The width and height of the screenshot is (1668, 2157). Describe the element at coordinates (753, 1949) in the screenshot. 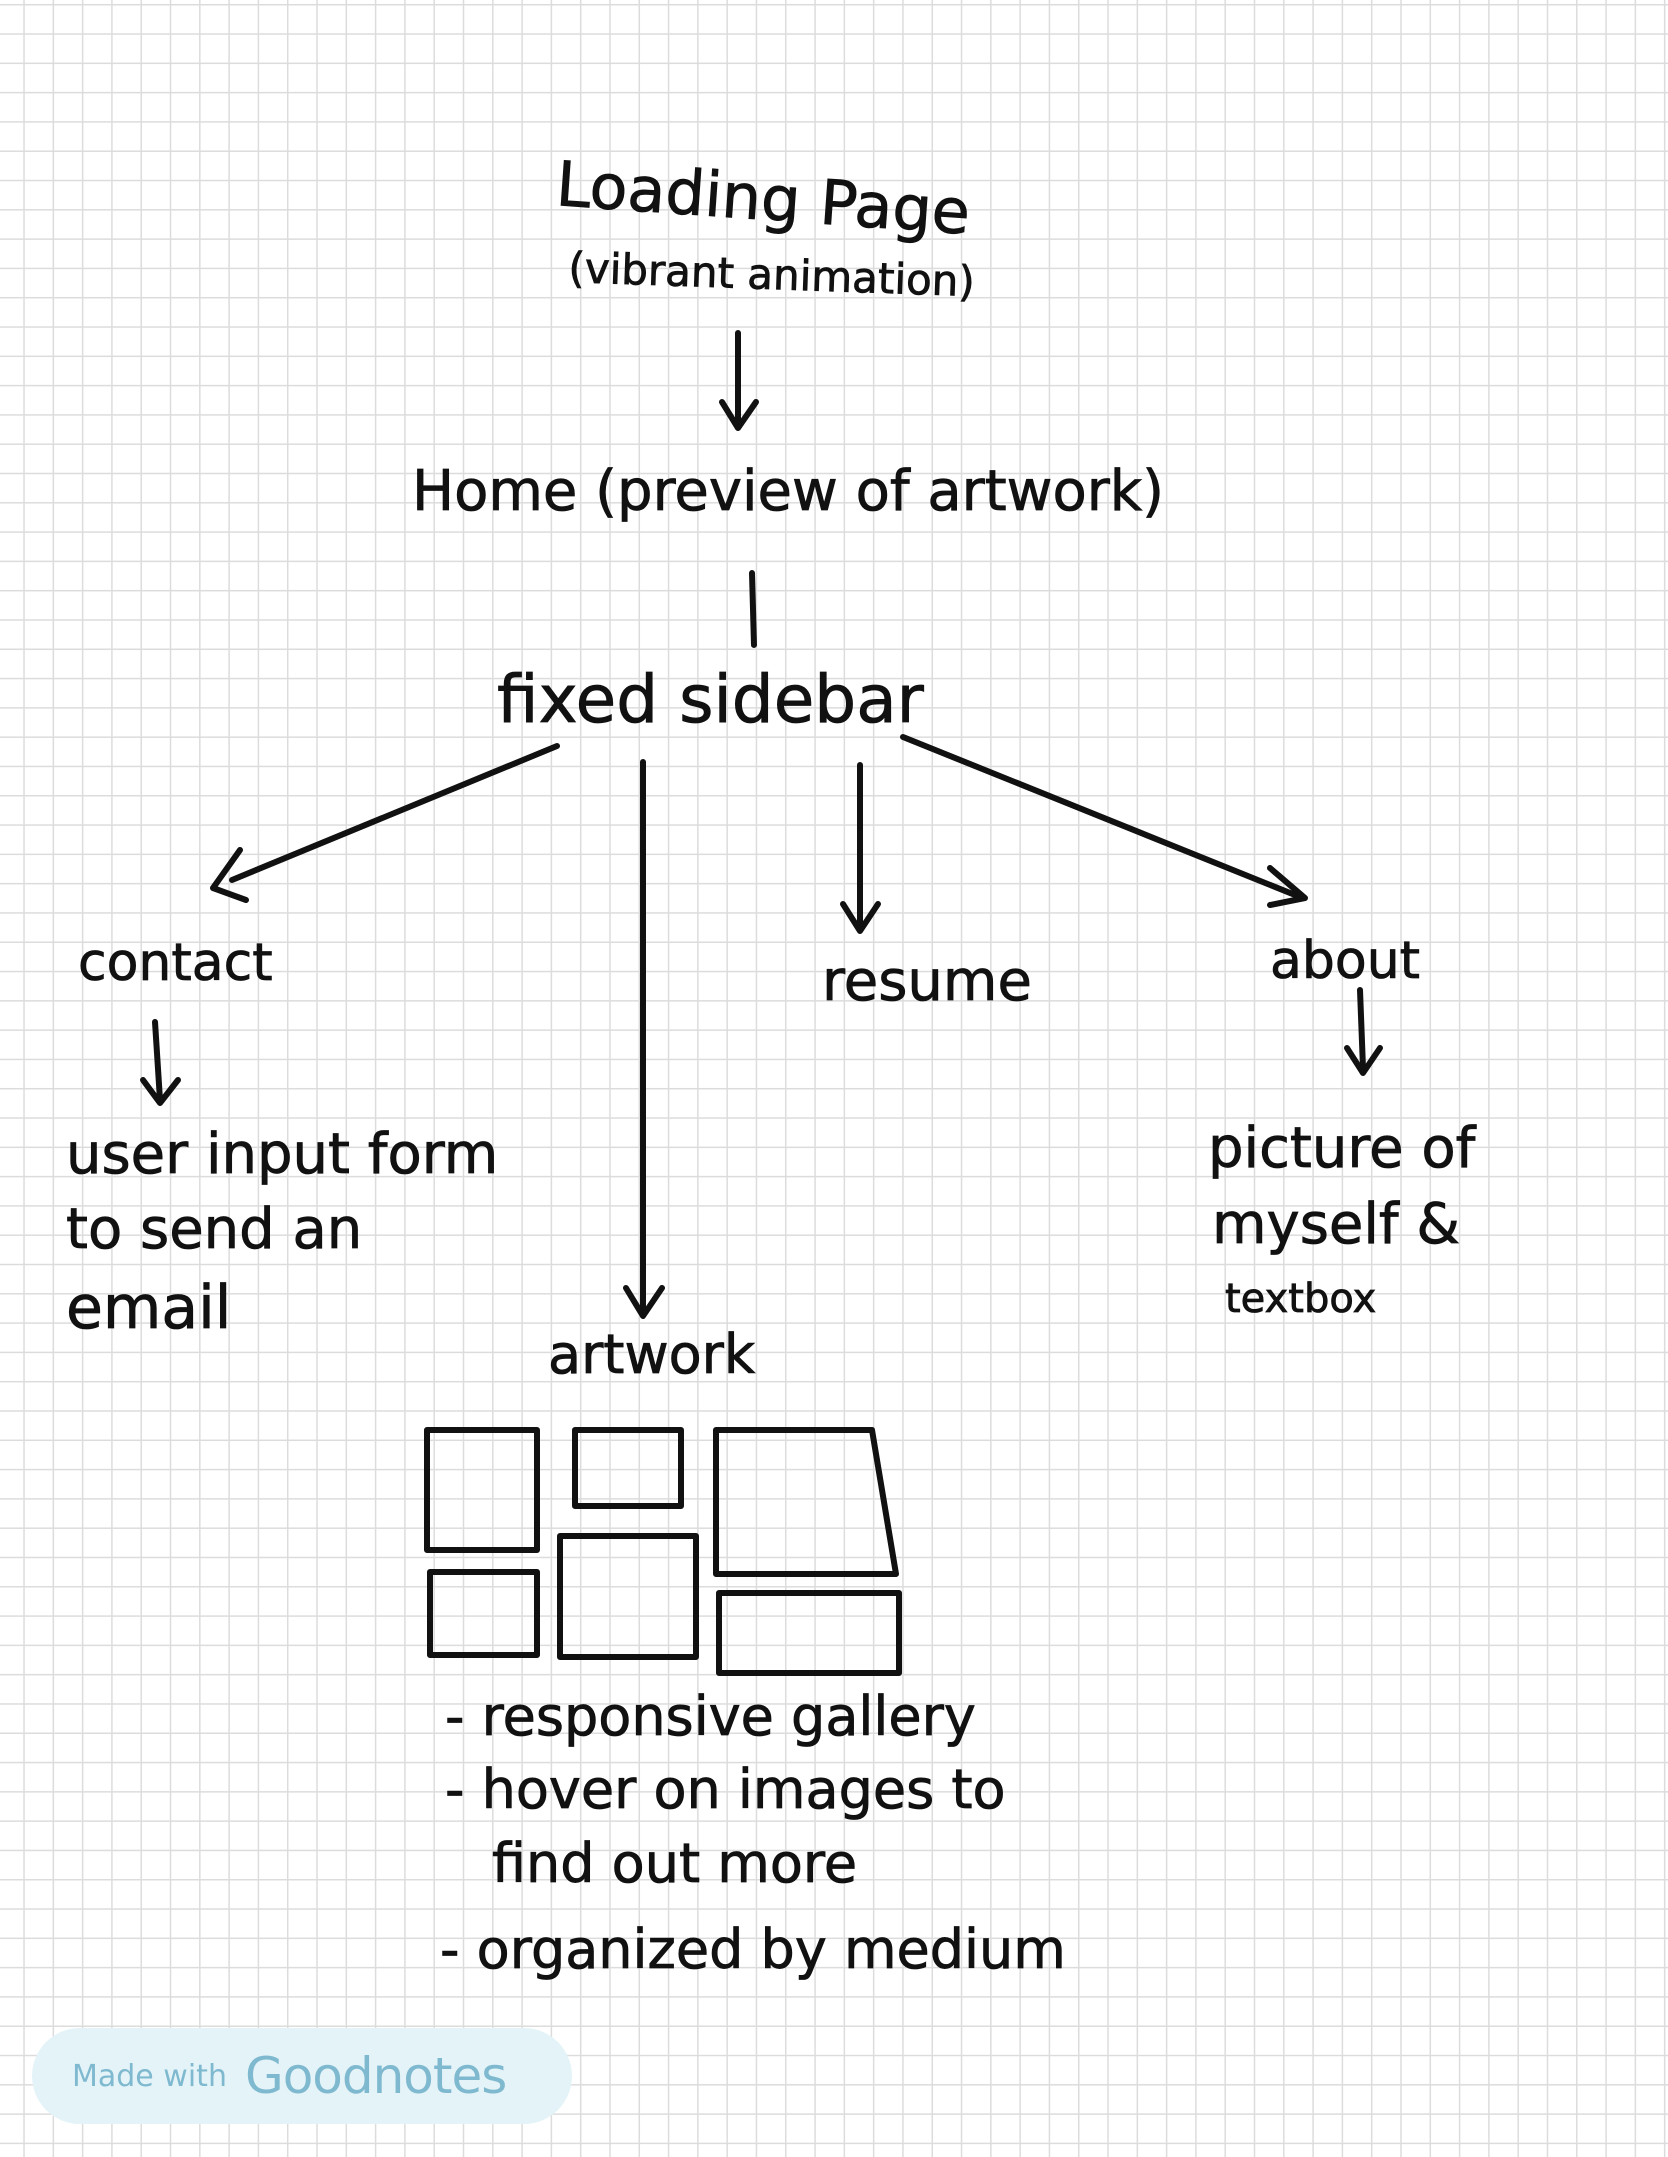

I see `artwork-note-4: - organized by medium` at that location.